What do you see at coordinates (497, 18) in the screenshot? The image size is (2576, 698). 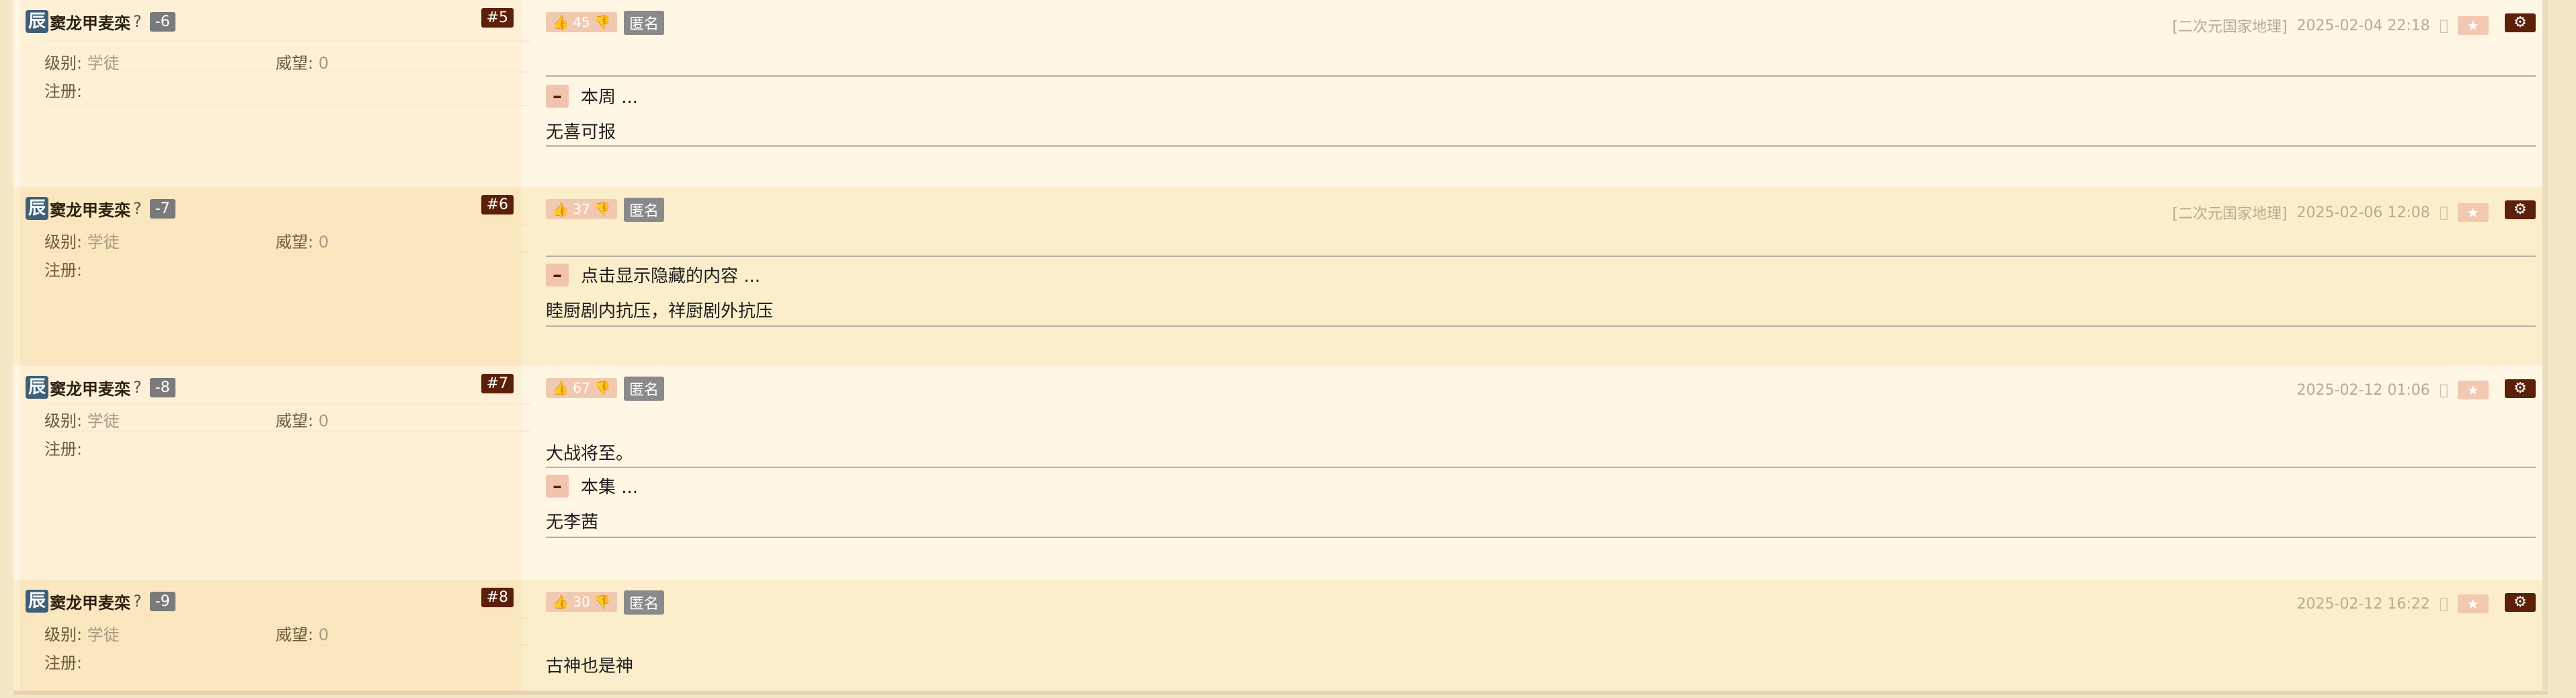 I see `floor-number: #5` at bounding box center [497, 18].